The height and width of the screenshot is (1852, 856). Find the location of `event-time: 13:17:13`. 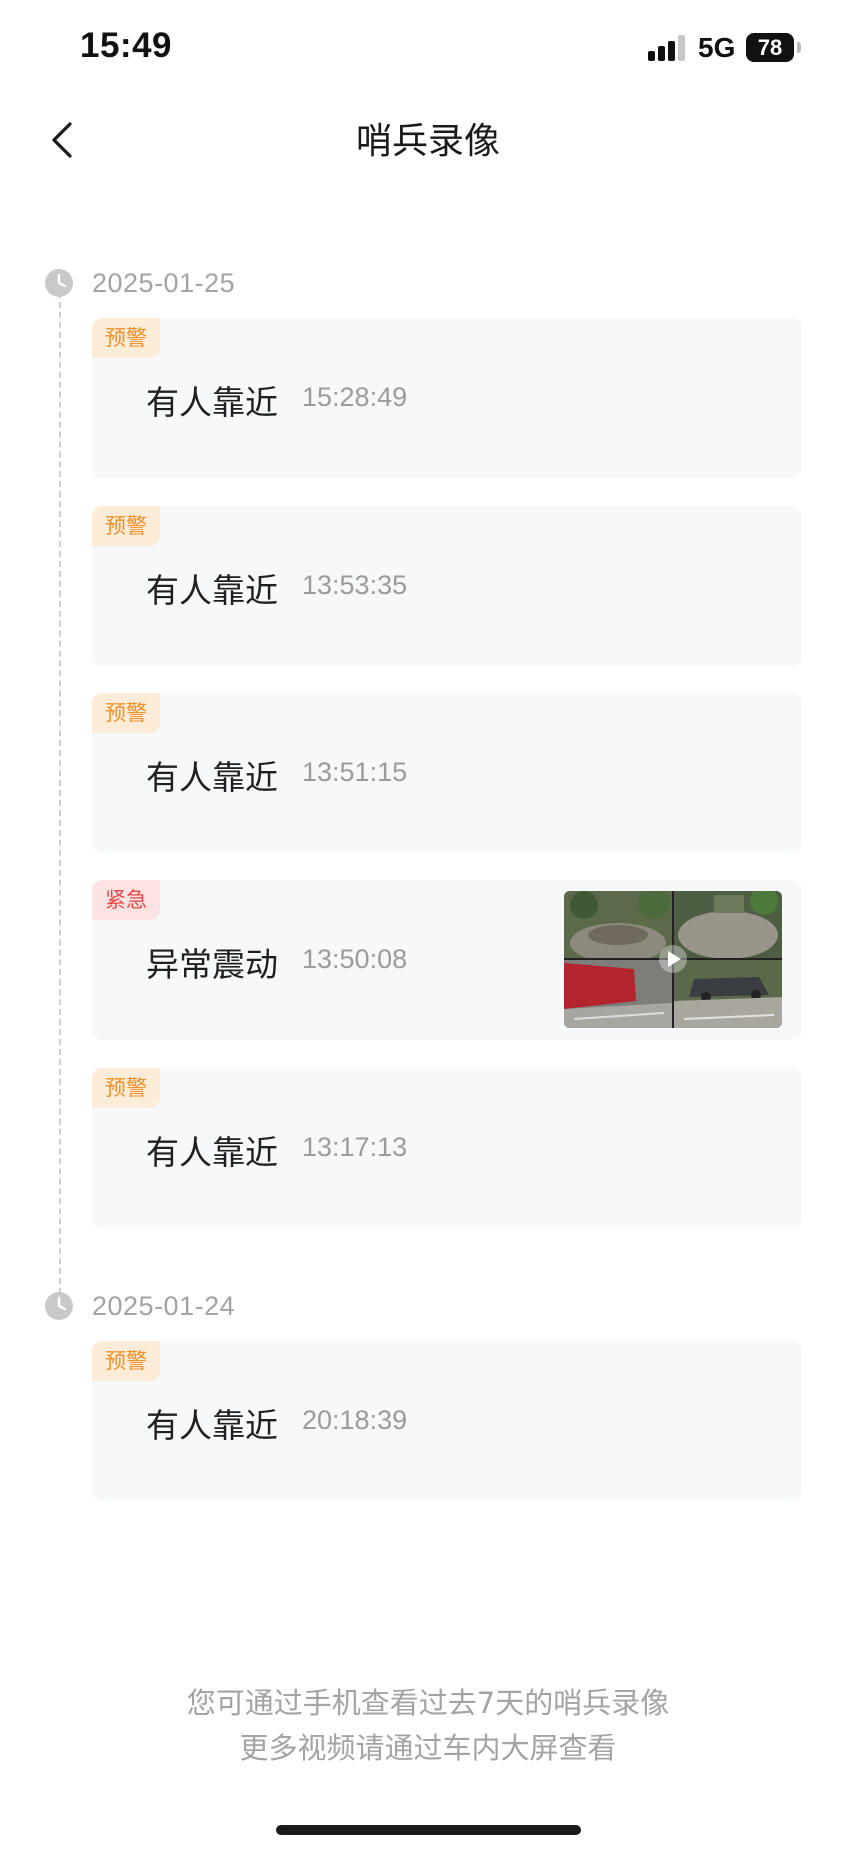

event-time: 13:17:13 is located at coordinates (355, 1147).